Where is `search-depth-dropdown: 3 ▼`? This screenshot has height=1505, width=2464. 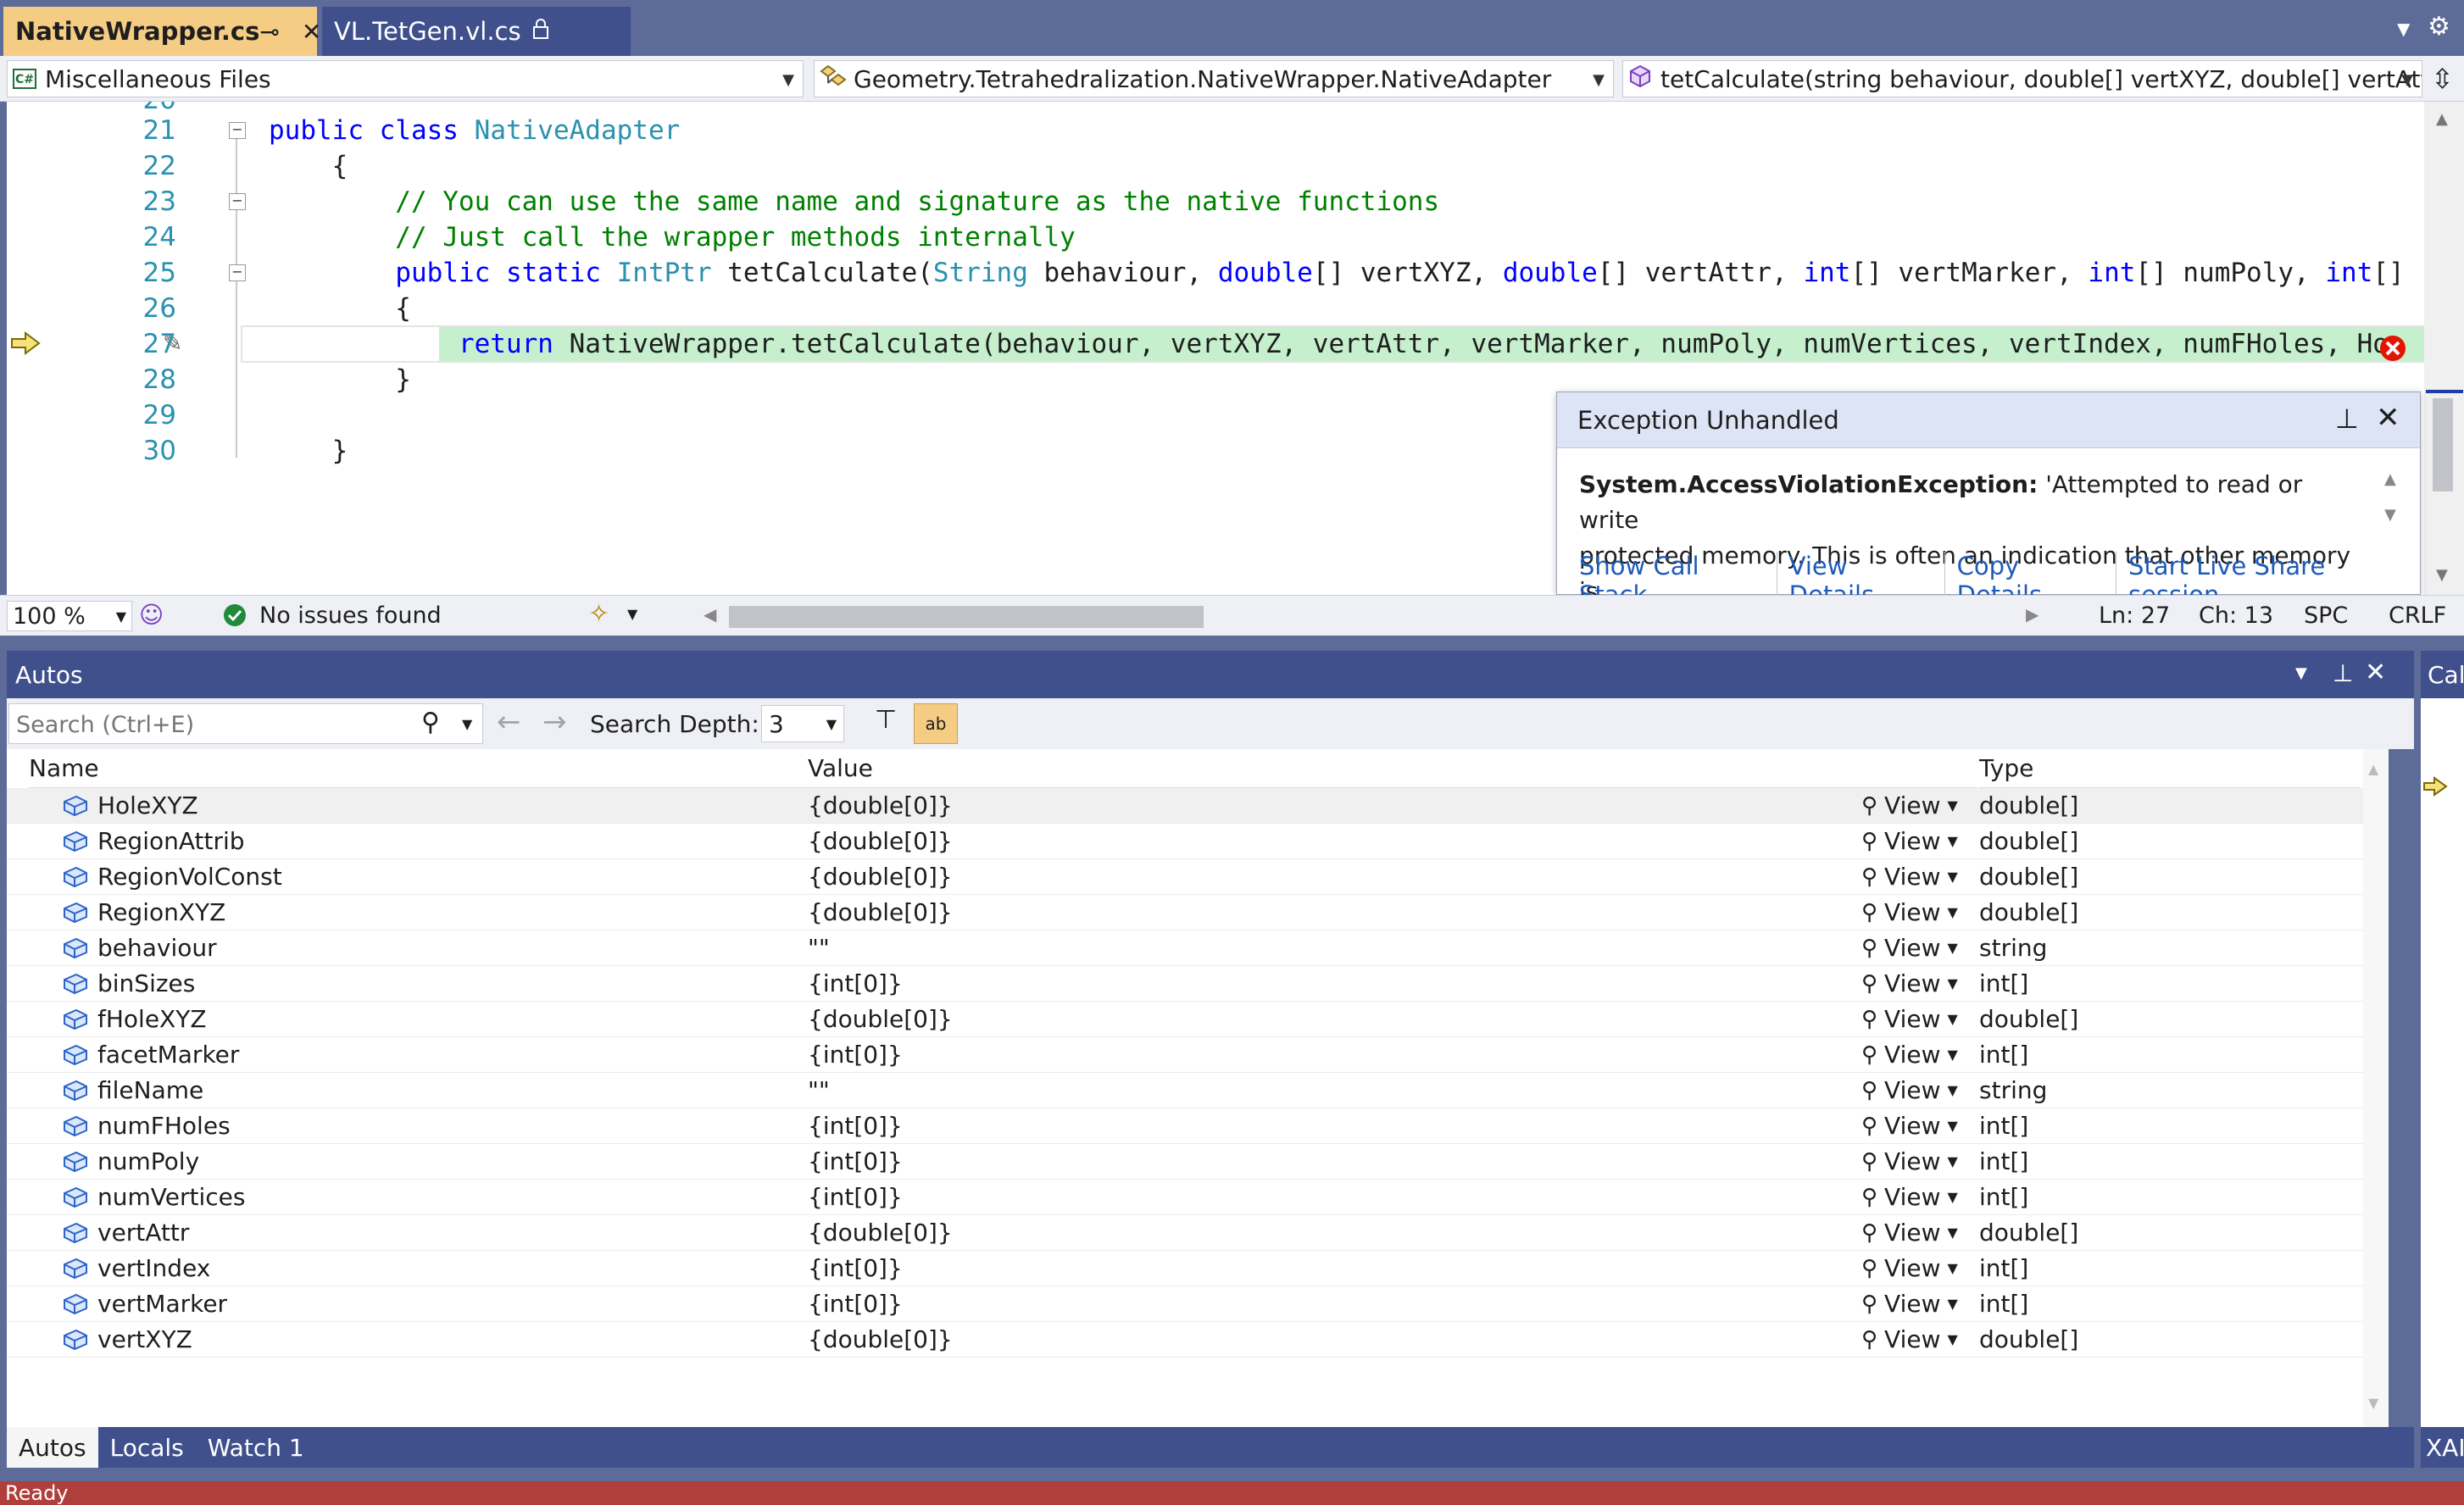 search-depth-dropdown: 3 ▼ is located at coordinates (803, 723).